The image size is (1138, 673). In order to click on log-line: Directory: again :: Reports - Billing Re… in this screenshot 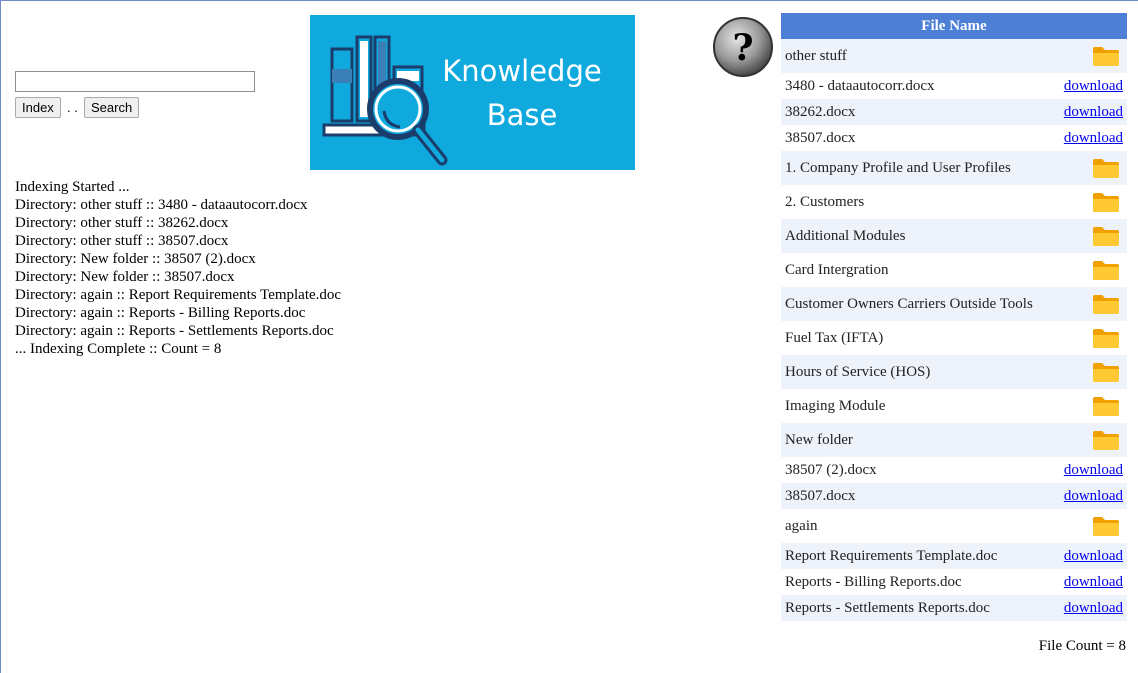, I will do `click(160, 313)`.